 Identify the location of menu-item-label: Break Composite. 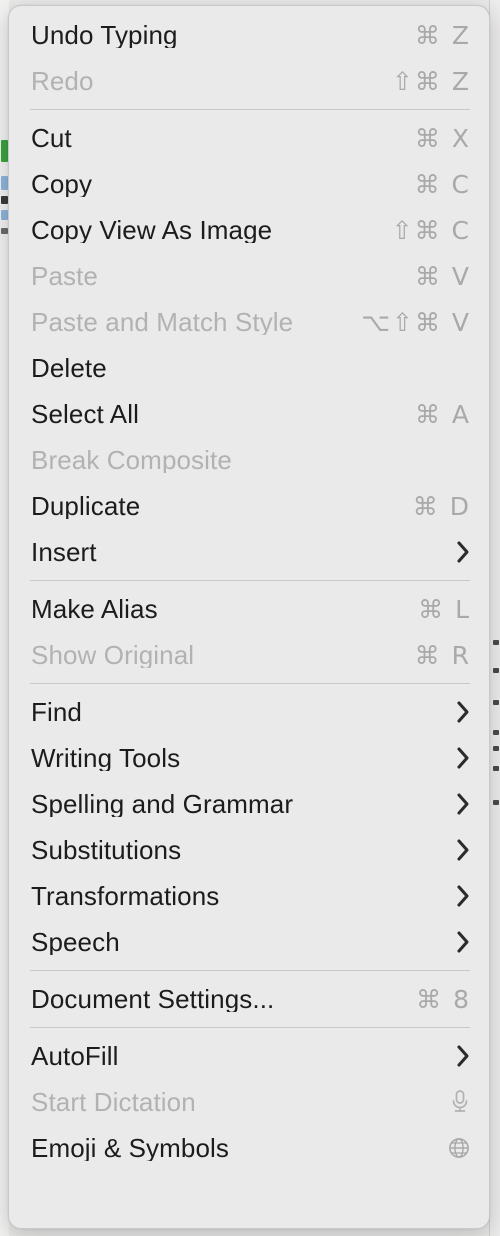
(131, 460).